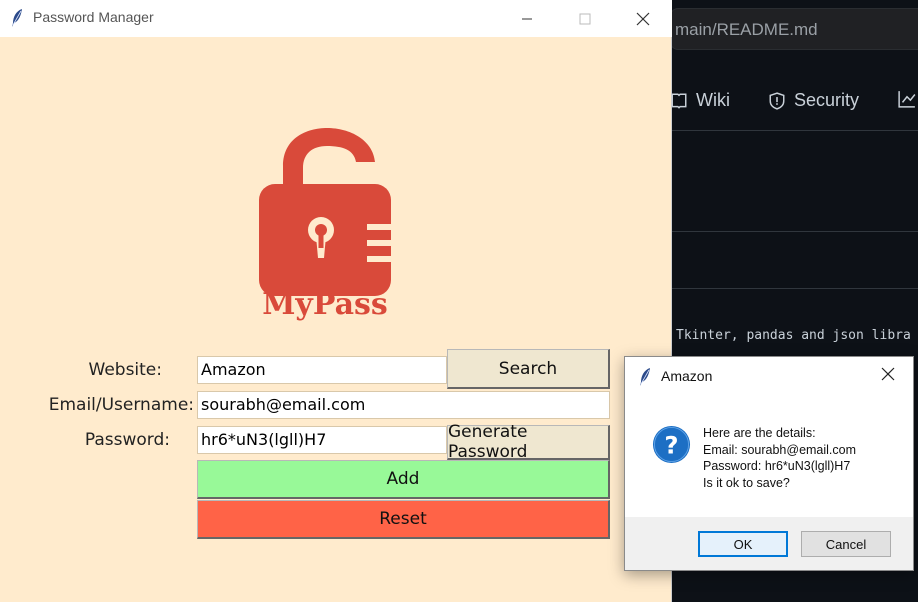 The image size is (918, 602). What do you see at coordinates (846, 544) in the screenshot?
I see `cancel-button: Cancel` at bounding box center [846, 544].